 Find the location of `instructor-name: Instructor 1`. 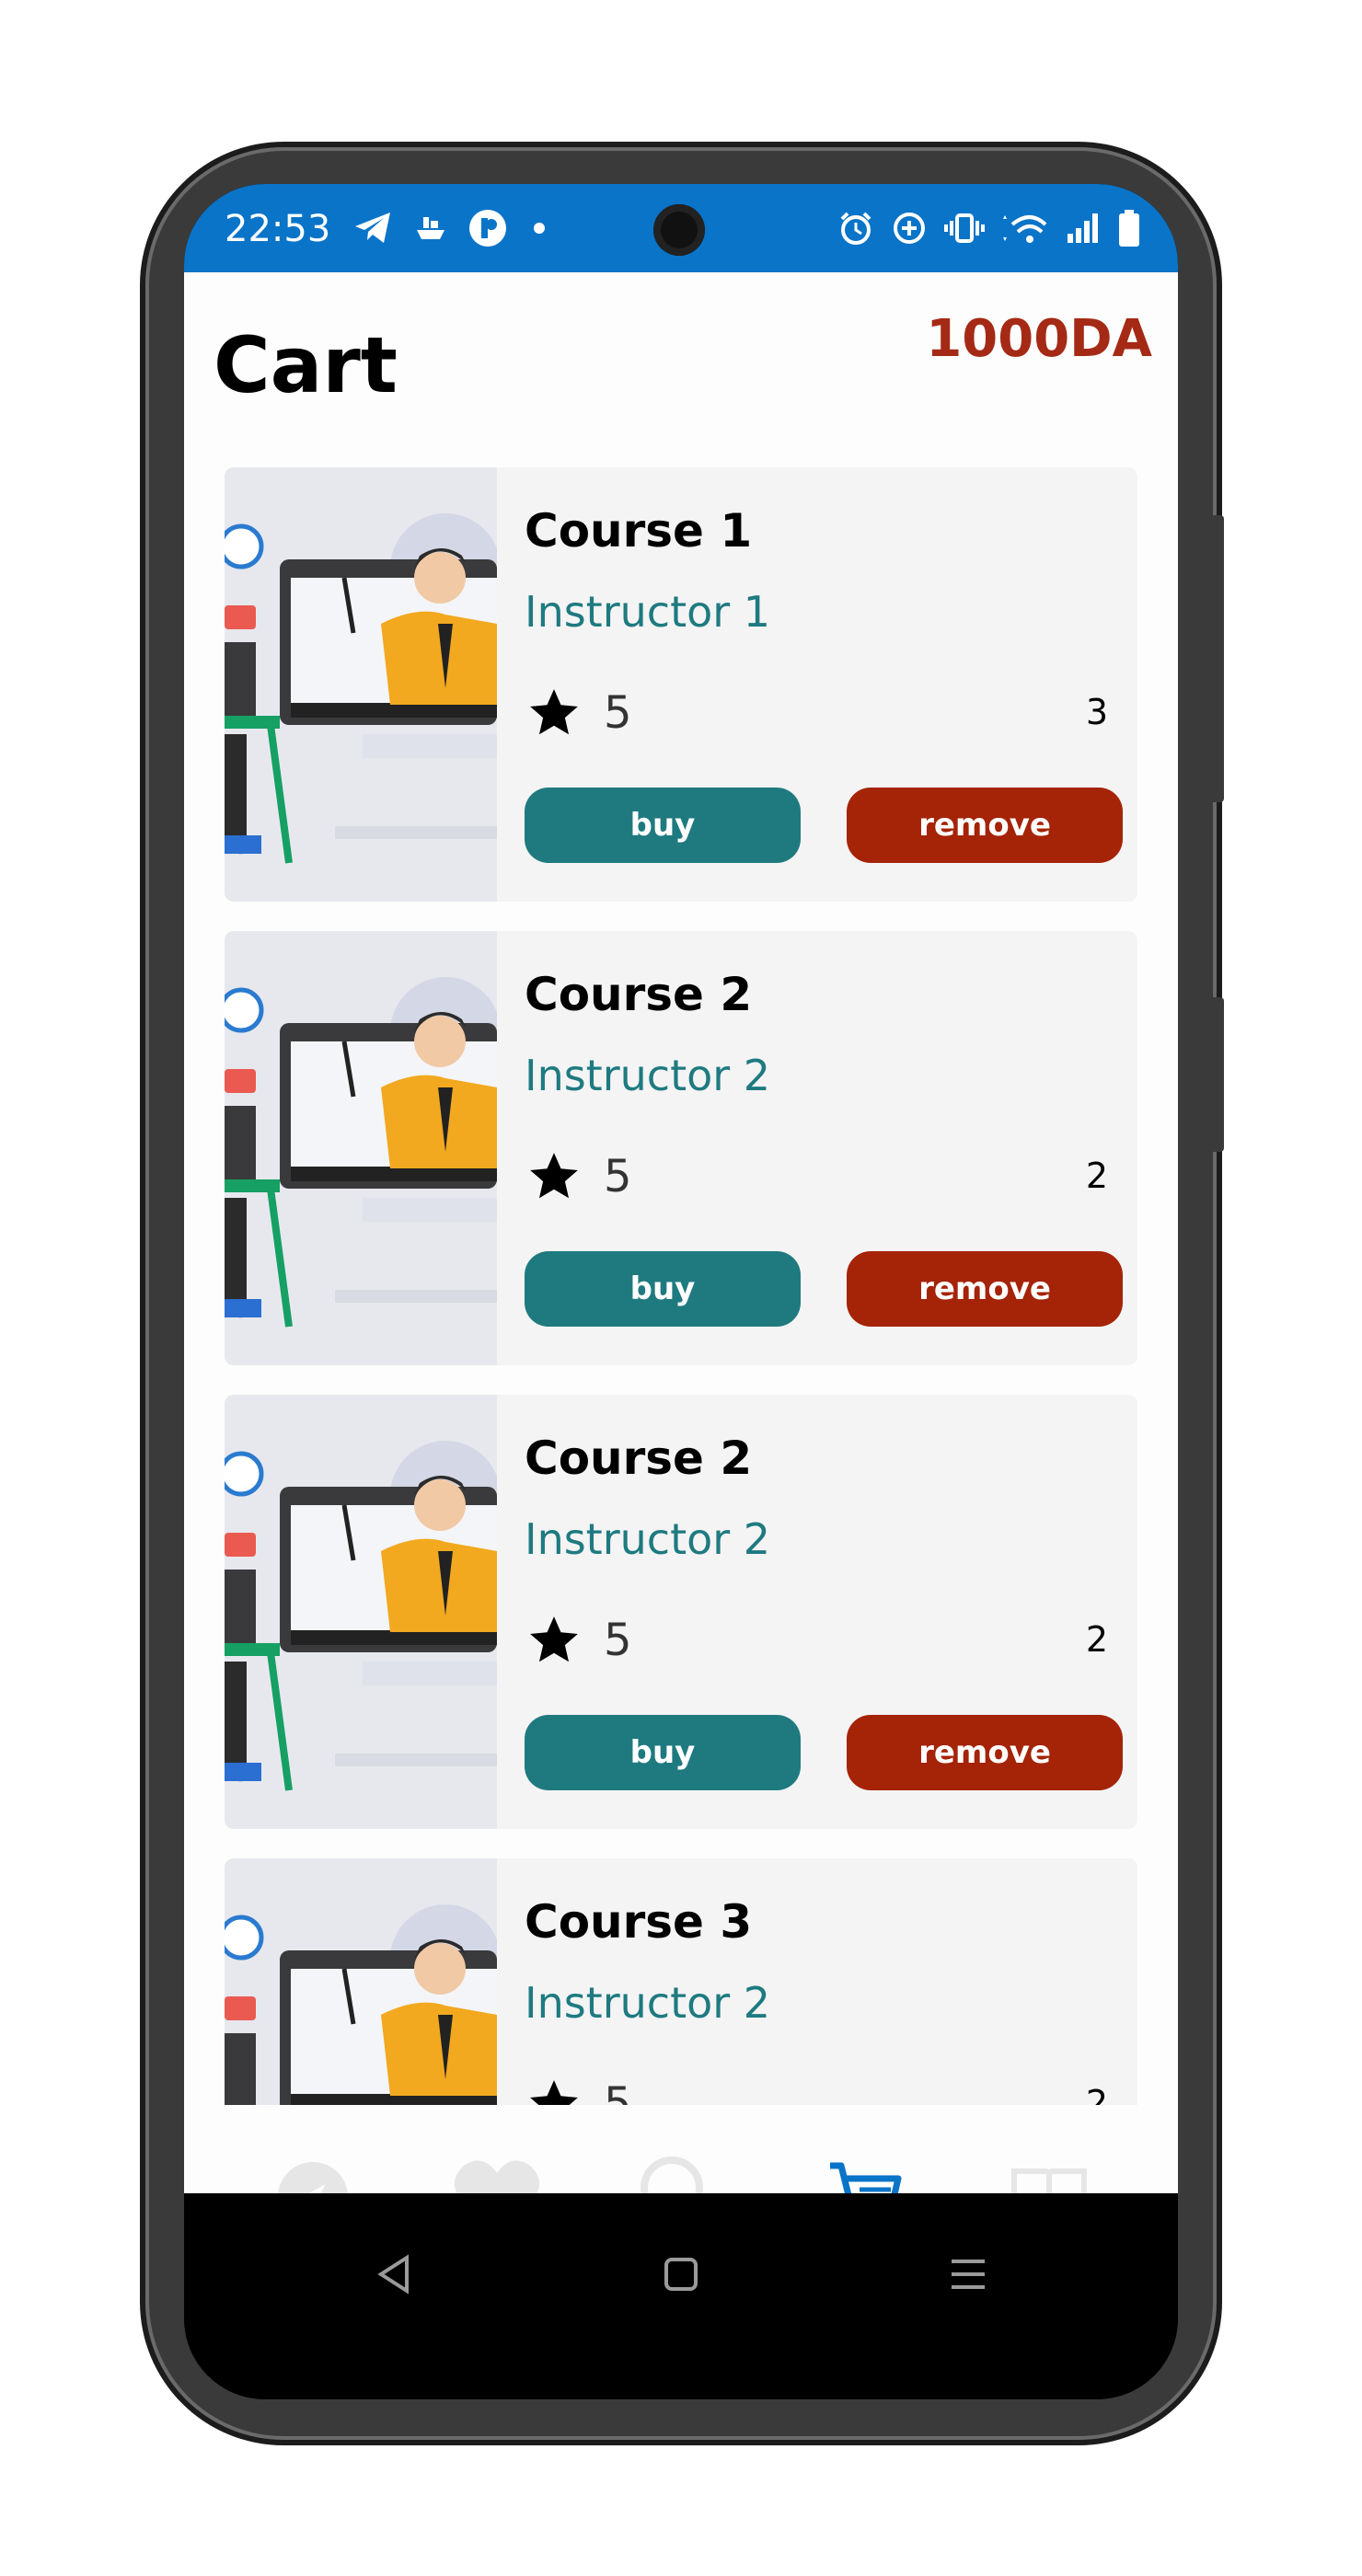

instructor-name: Instructor 1 is located at coordinates (648, 612).